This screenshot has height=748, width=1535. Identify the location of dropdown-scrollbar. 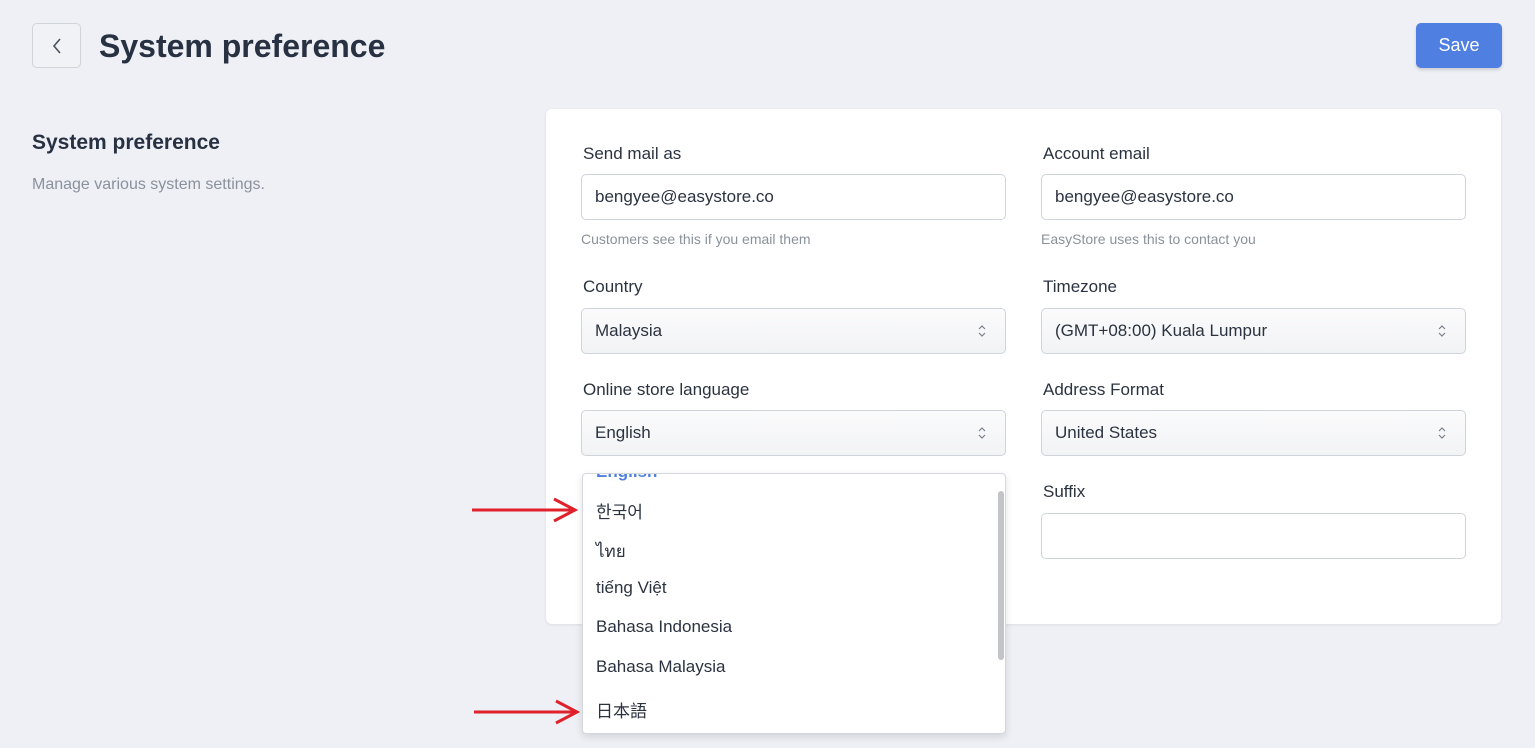
(1001, 575).